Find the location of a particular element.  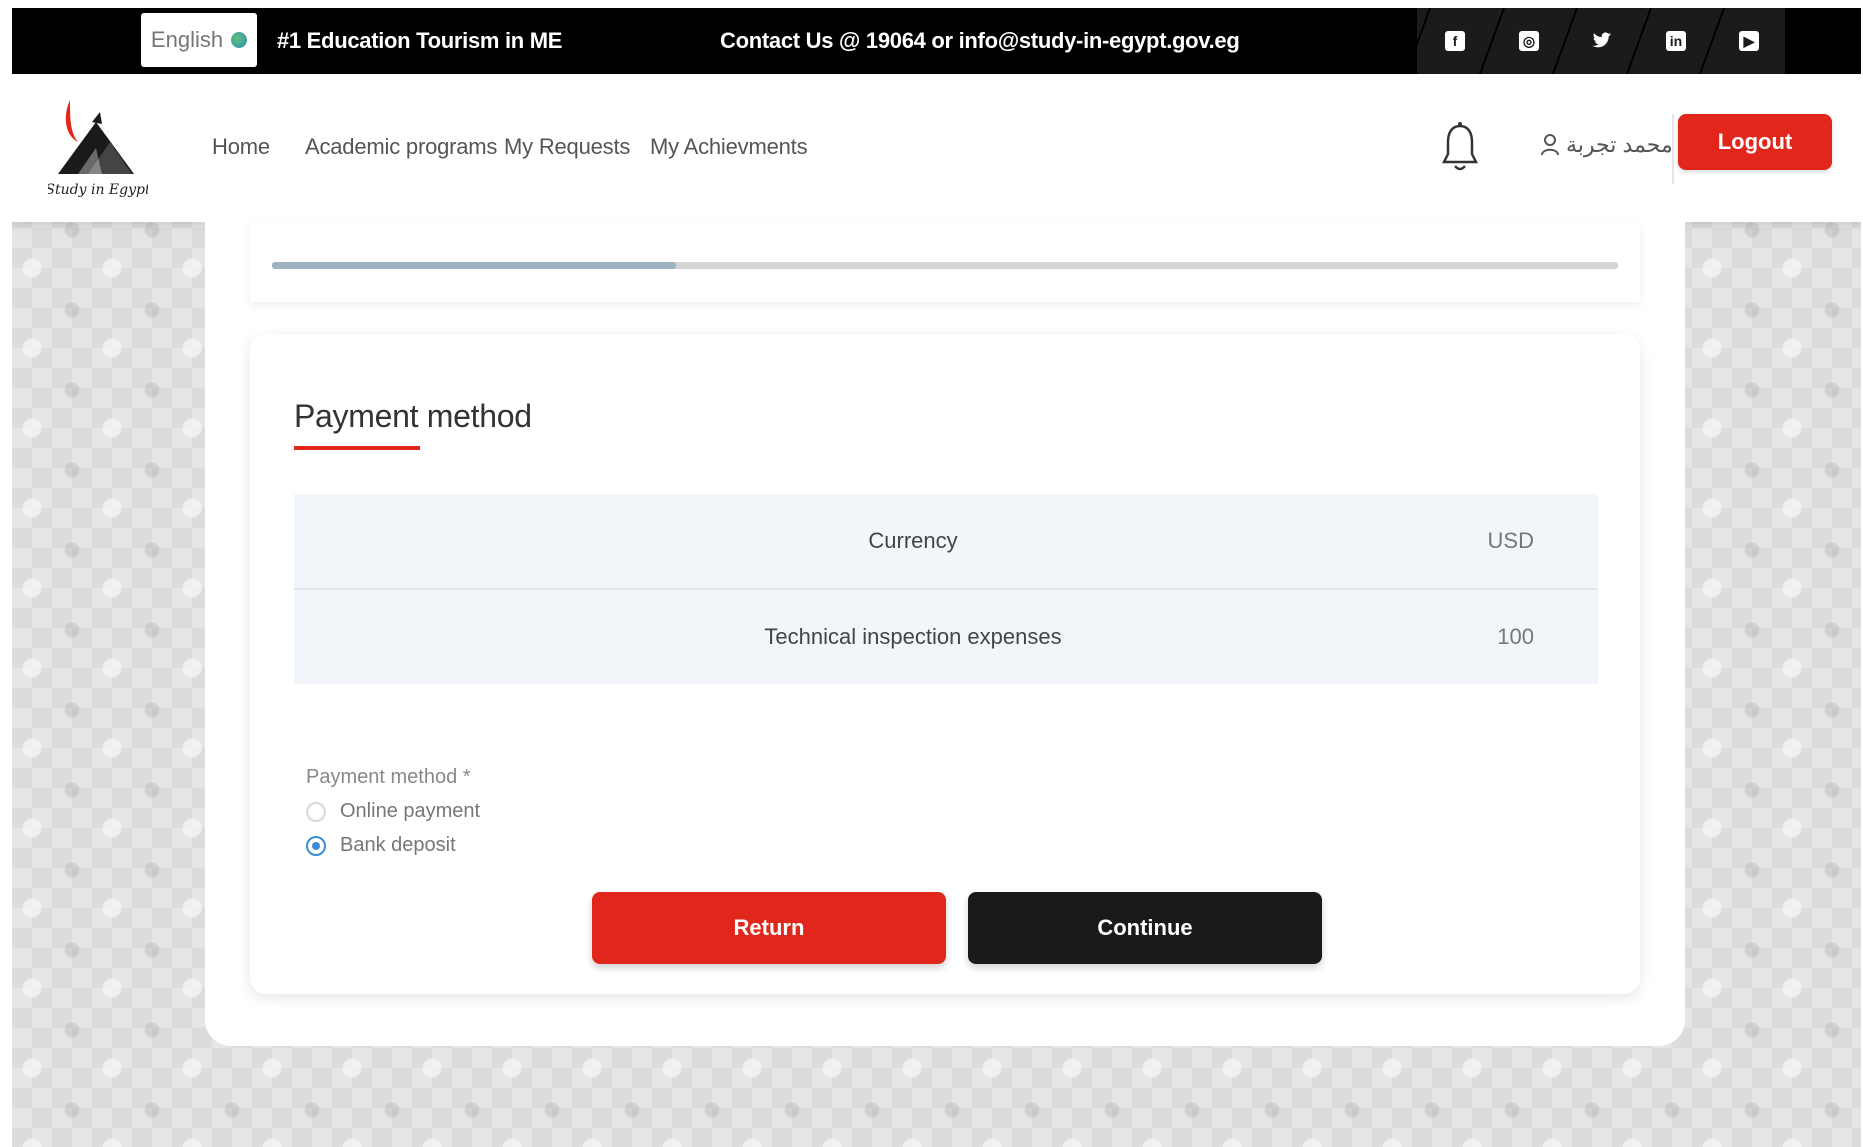

continue-button: Continue is located at coordinates (1145, 928).